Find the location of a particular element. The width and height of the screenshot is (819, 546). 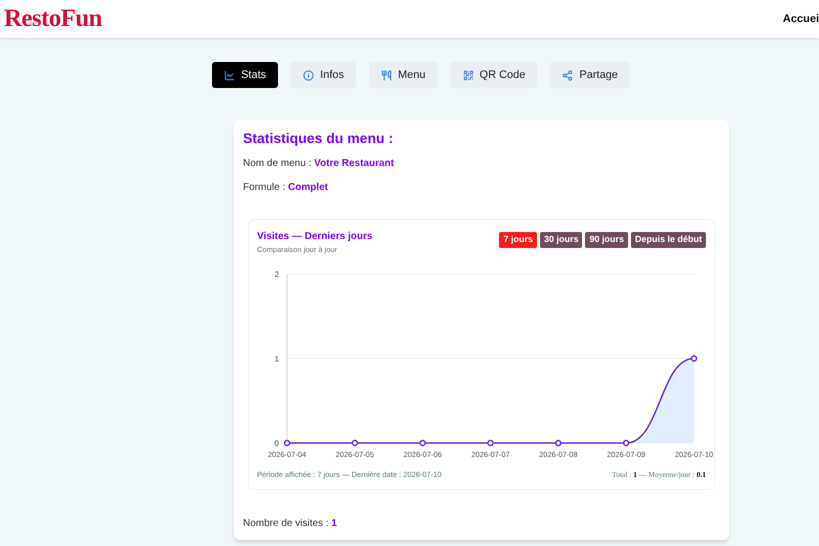

line-chart-icon is located at coordinates (230, 75).